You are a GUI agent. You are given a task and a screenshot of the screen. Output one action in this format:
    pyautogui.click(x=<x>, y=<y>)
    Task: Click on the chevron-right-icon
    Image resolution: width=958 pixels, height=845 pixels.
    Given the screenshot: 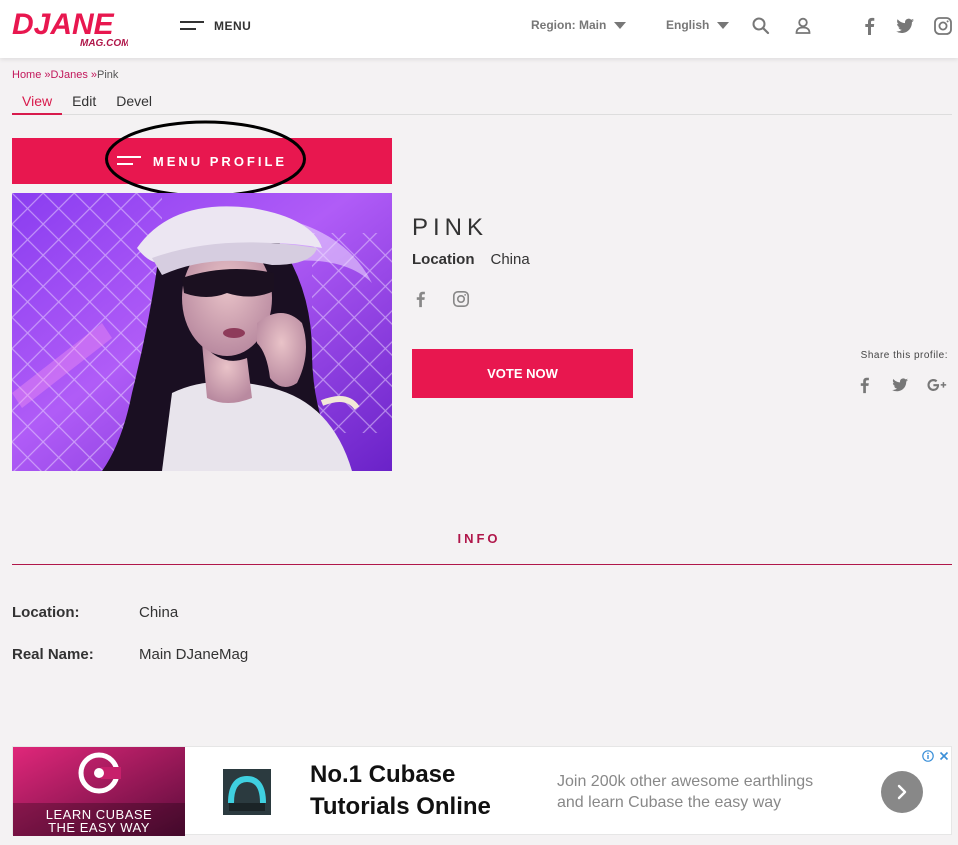 What is the action you would take?
    pyautogui.click(x=902, y=792)
    